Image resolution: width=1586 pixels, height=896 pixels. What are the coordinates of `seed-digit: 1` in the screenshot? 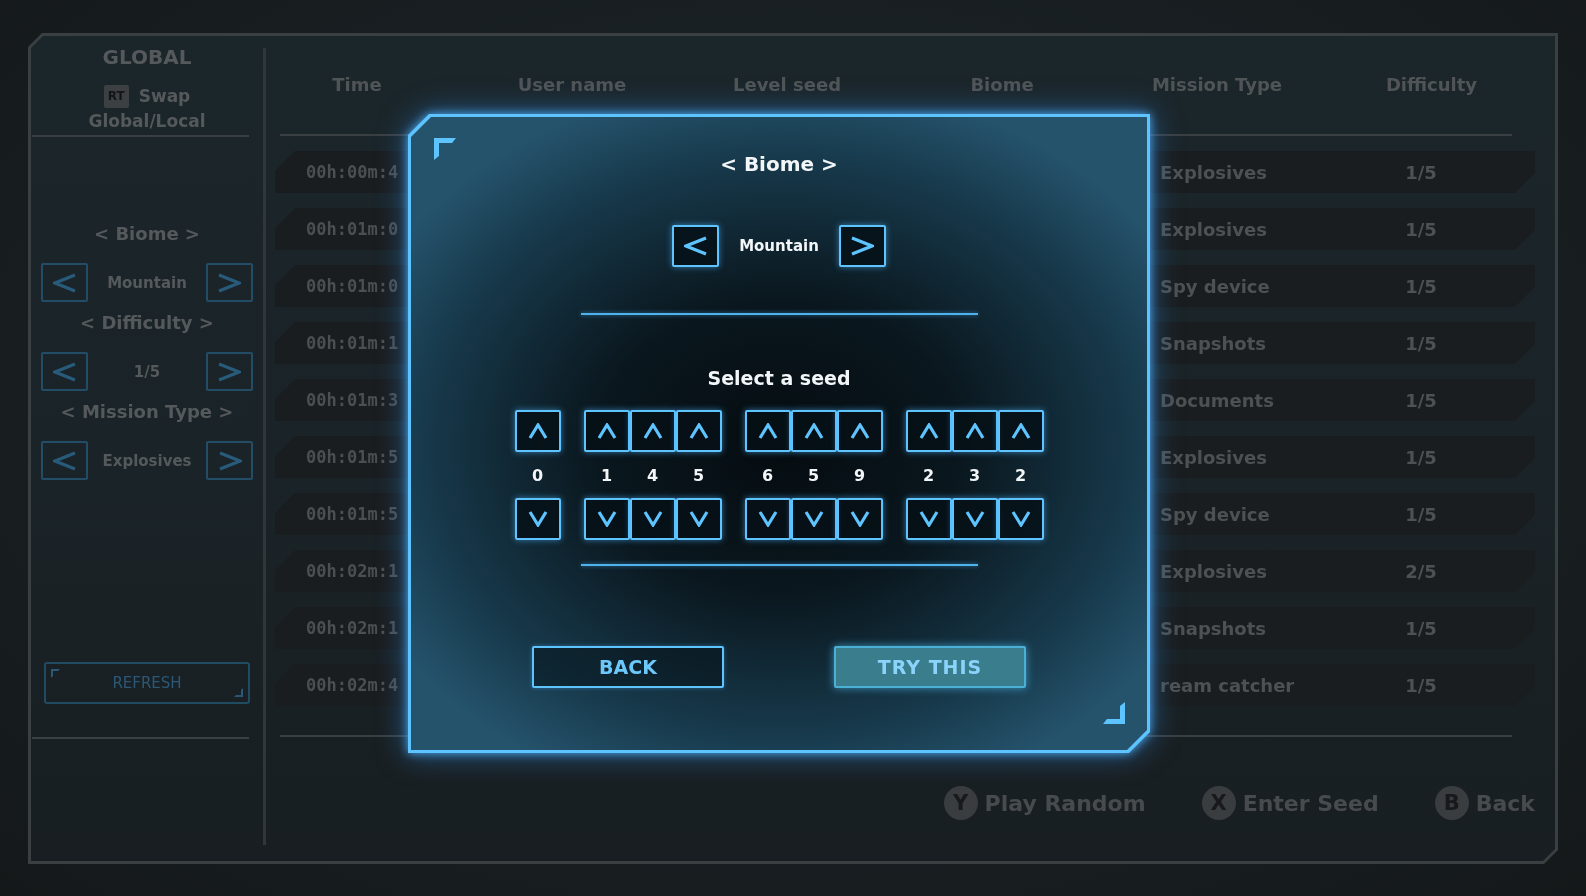 It's located at (606, 475).